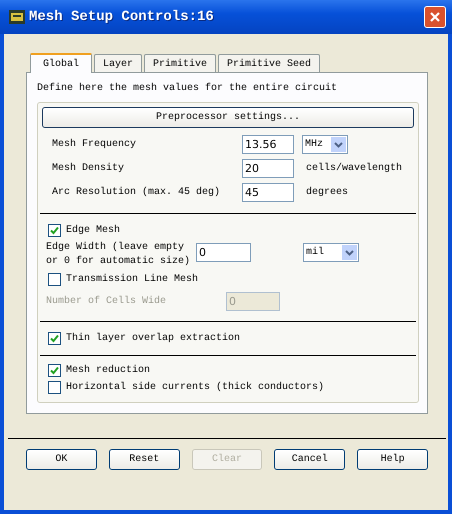 The image size is (452, 514). Describe the element at coordinates (195, 387) in the screenshot. I see `checkbox-label: Horizontal side currents (thick conductors)` at that location.